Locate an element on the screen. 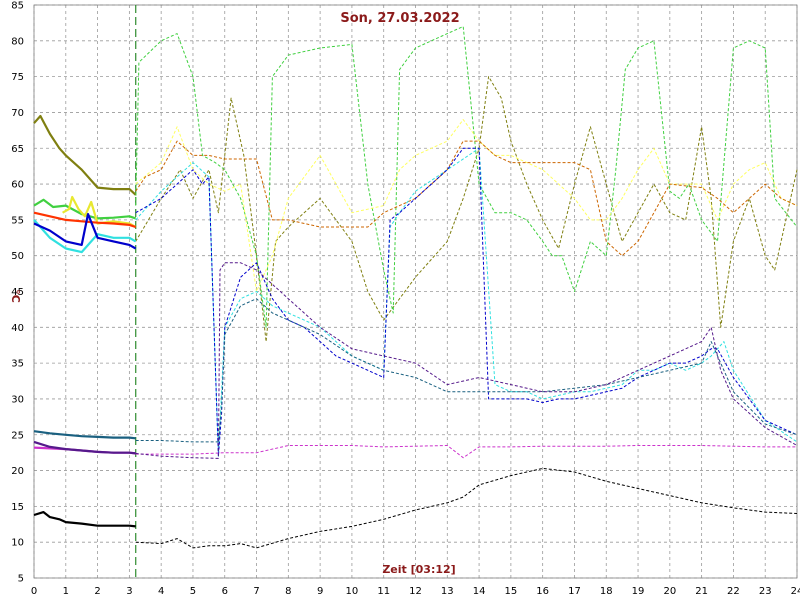 The height and width of the screenshot is (600, 800). y-tick-label: 30 is located at coordinates (17, 399).